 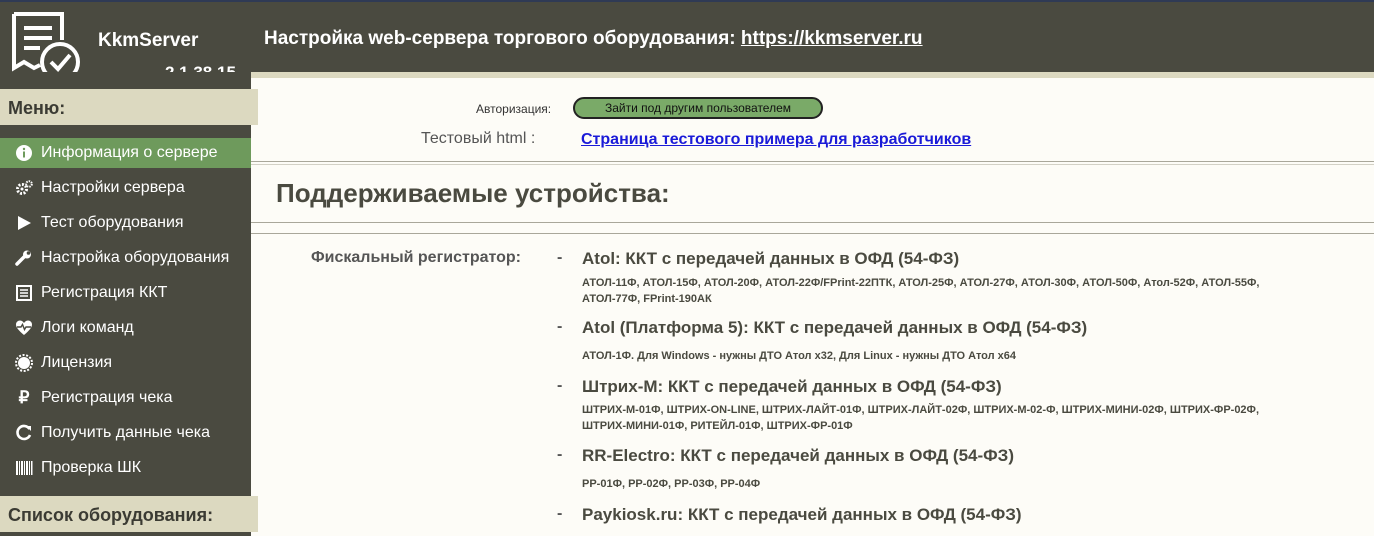 I want to click on fiscal-registrar-label: Фискальный регистратор:, so click(x=416, y=257).